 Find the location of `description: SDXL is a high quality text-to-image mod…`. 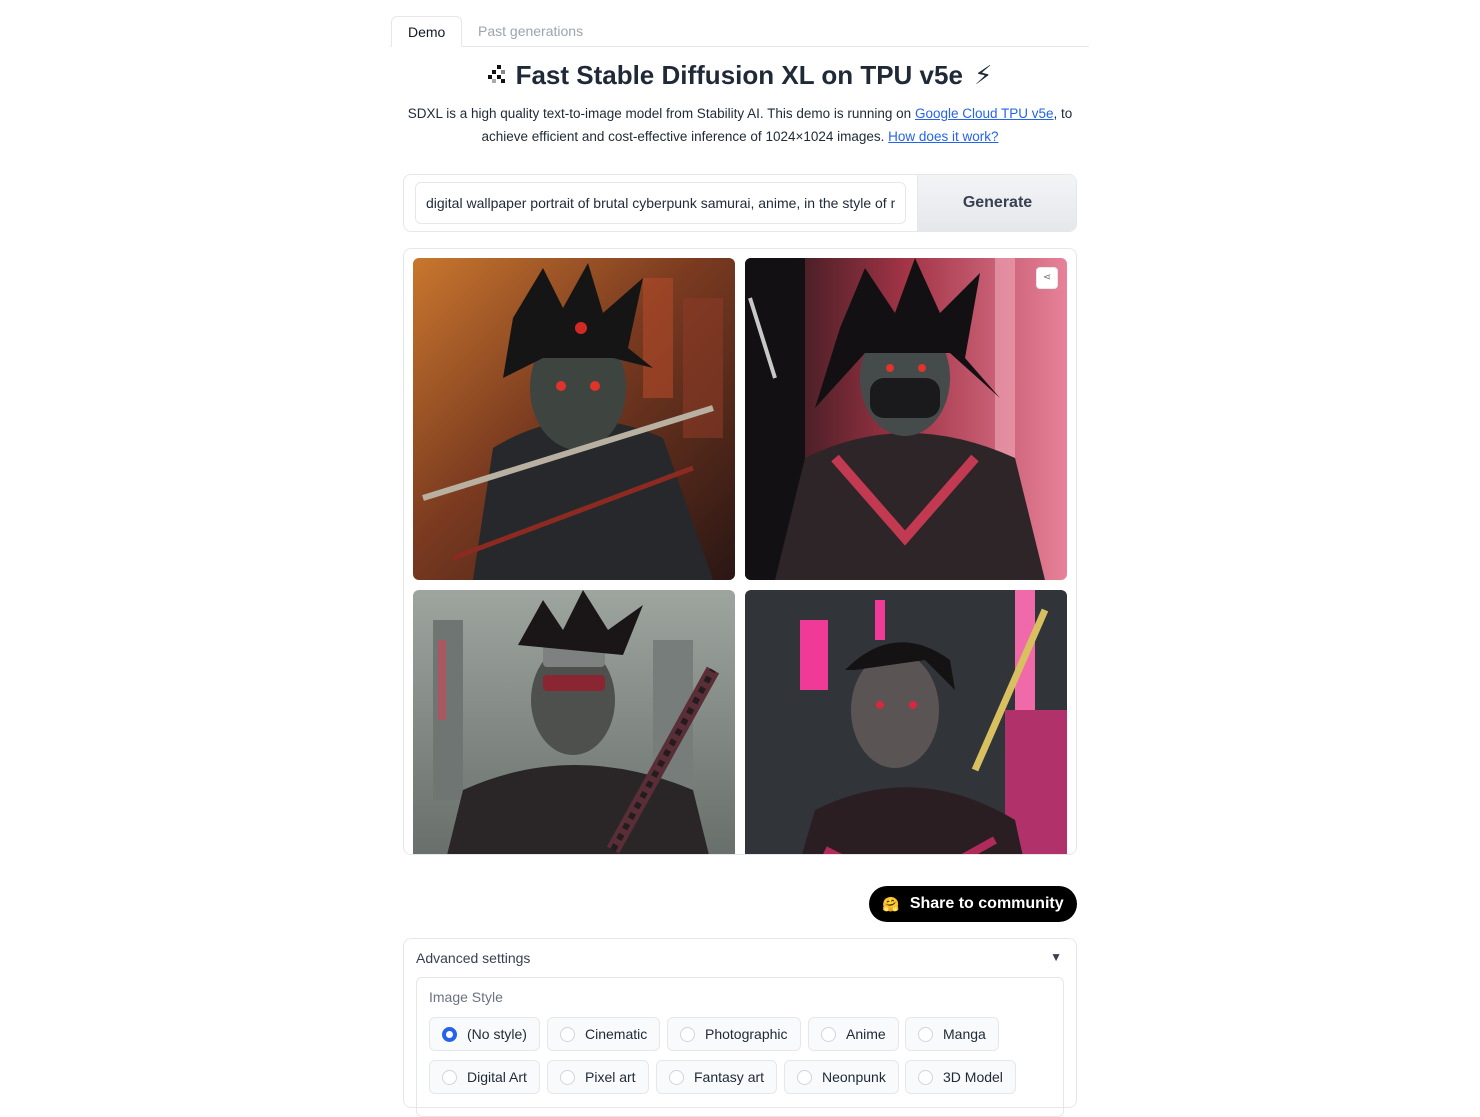

description: SDXL is a high quality text-to-image mod… is located at coordinates (740, 125).